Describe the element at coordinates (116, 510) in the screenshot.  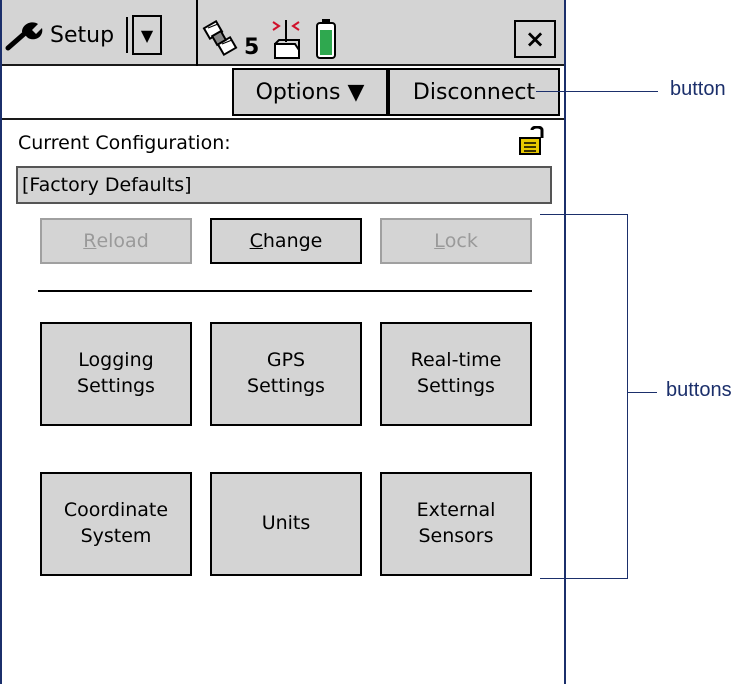
I see `button-label-line1: Coordinate` at that location.